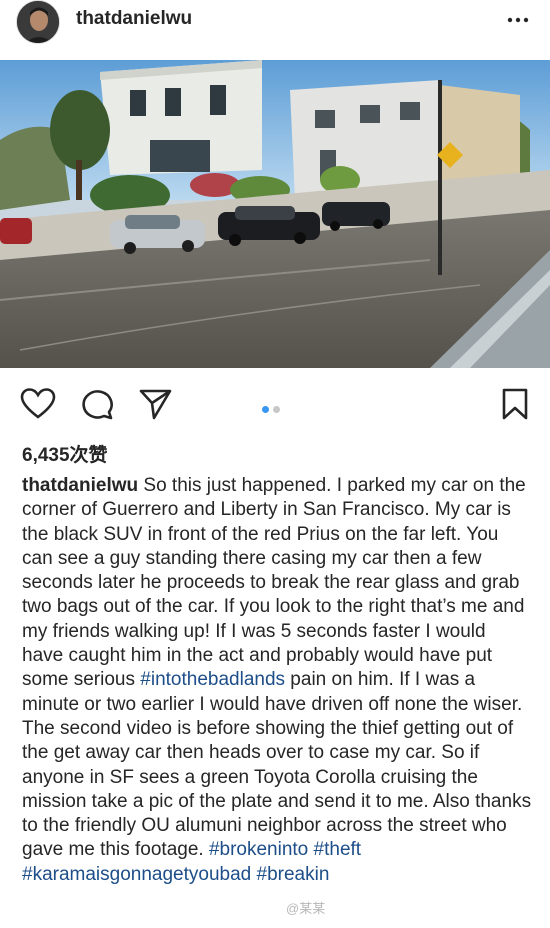  I want to click on three-dots-icon, so click(518, 20).